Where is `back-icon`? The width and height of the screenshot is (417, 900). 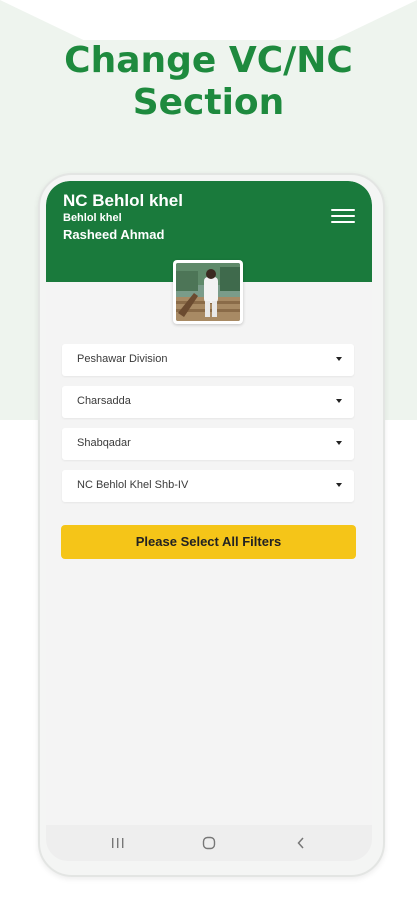
back-icon is located at coordinates (301, 843).